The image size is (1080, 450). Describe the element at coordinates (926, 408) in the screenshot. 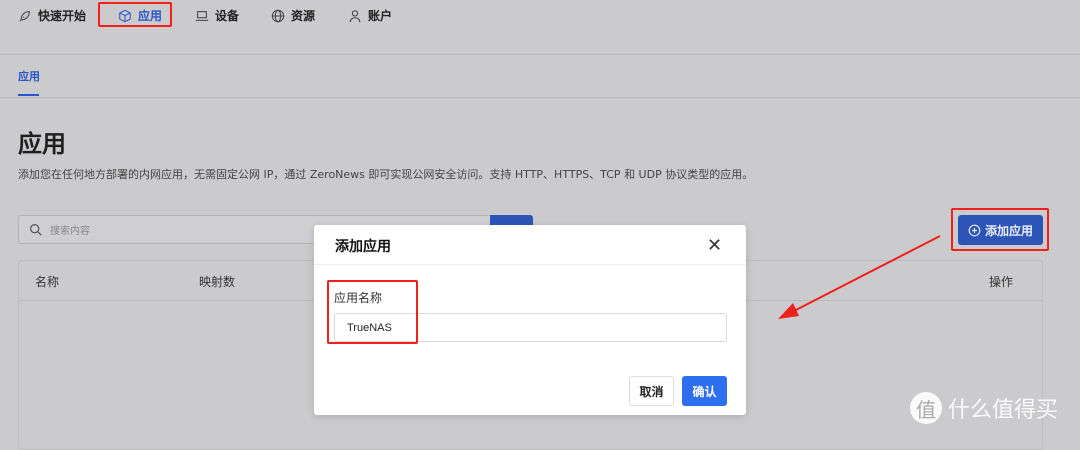

I see `watermark-logo: 值` at that location.